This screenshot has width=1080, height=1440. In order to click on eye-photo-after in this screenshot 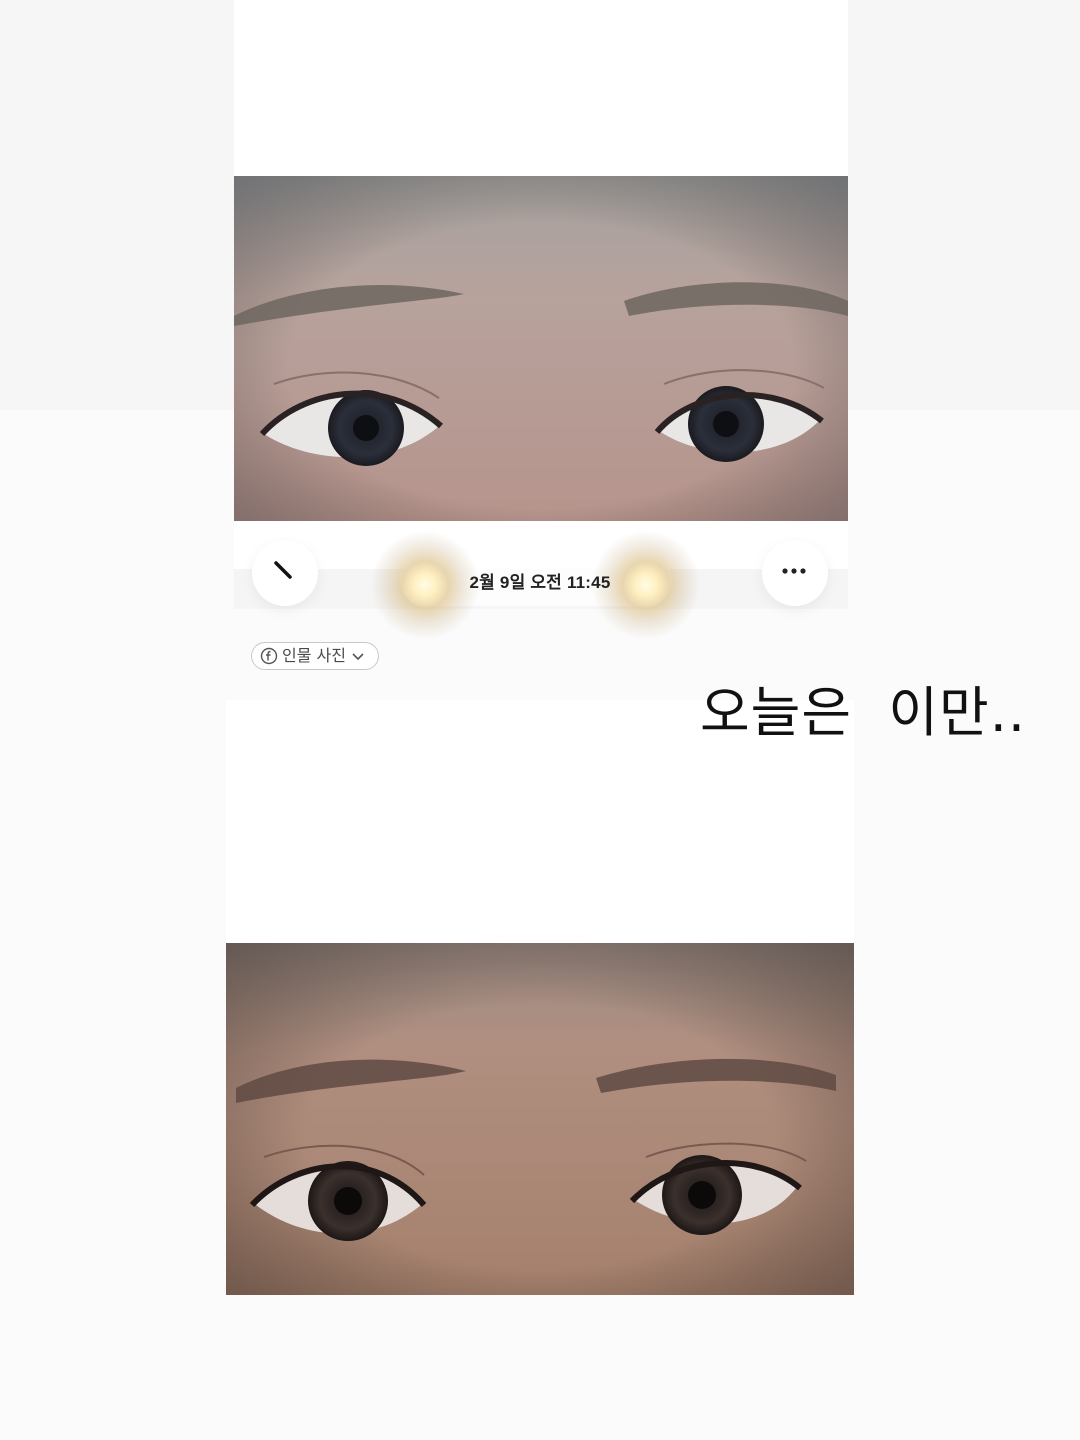, I will do `click(540, 1119)`.